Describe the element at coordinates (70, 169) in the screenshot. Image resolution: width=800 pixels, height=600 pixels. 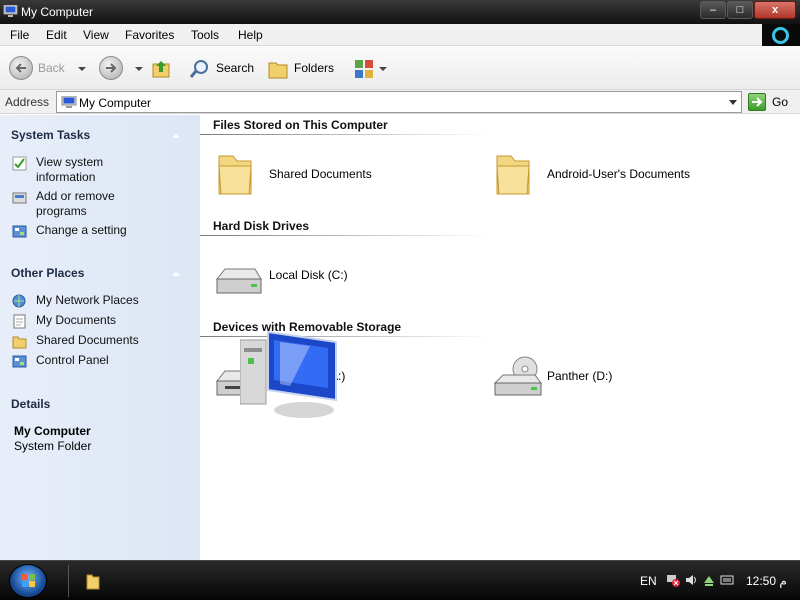
I see `task-label: View system information` at that location.